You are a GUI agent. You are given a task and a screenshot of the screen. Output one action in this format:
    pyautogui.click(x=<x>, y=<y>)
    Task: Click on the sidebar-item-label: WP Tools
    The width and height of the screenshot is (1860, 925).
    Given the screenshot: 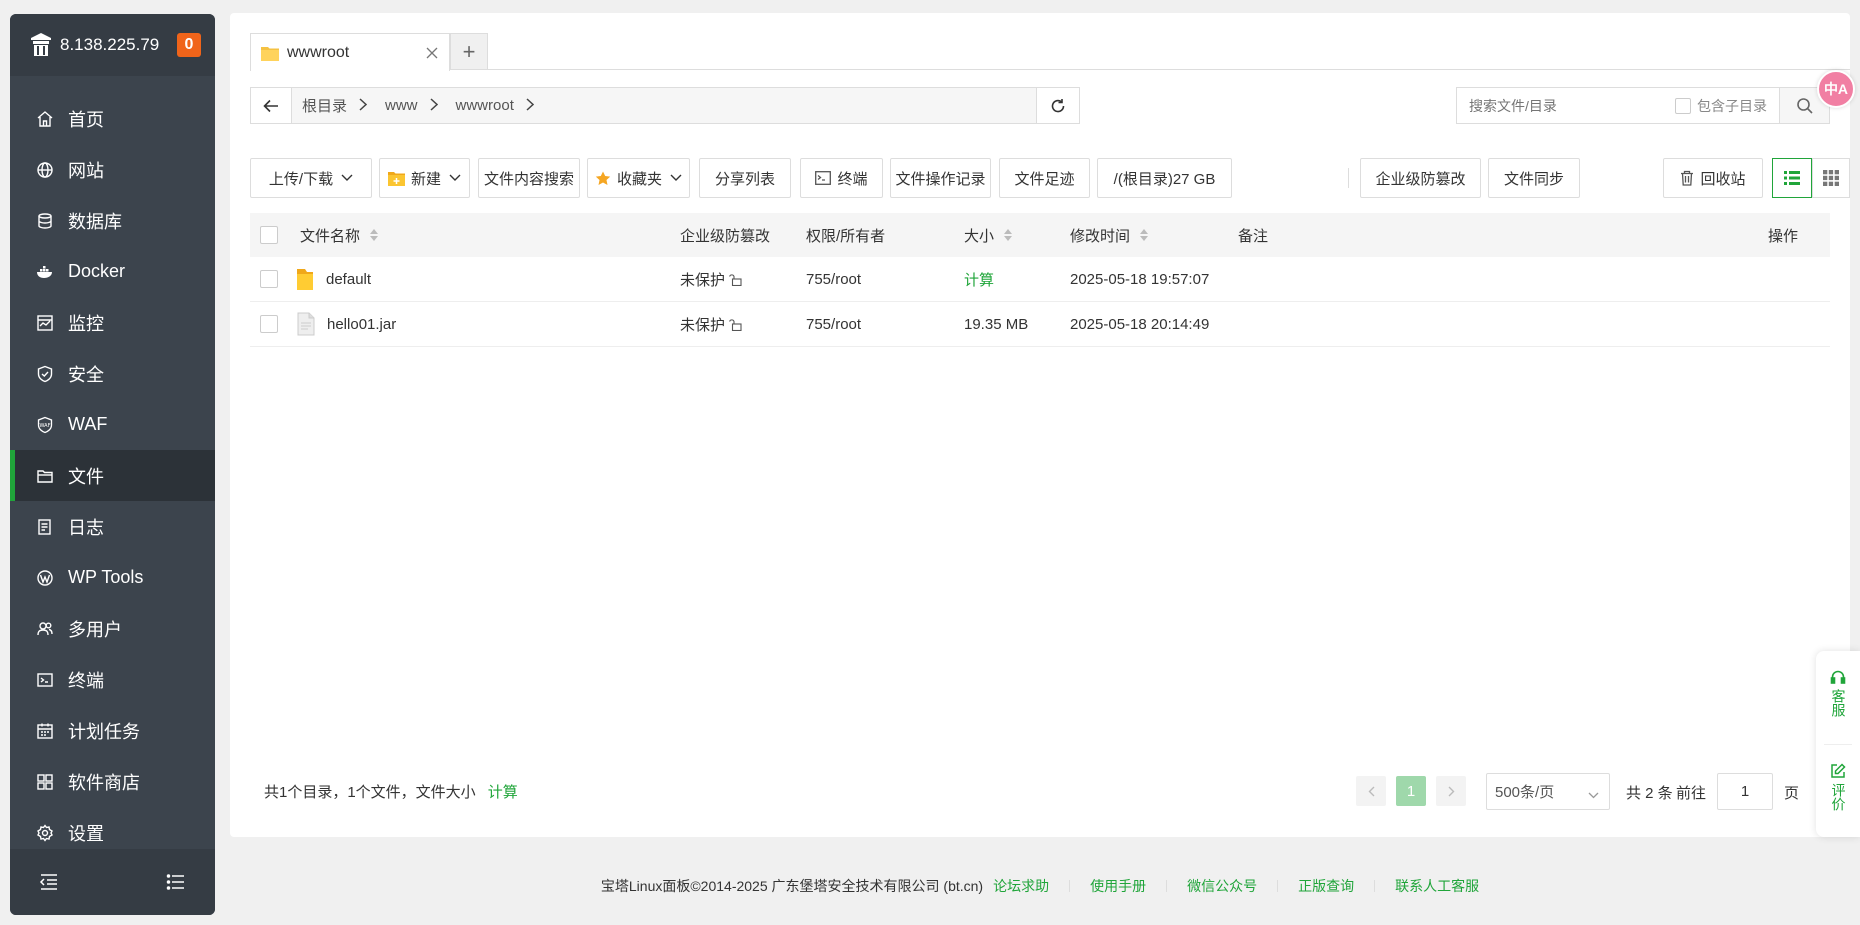 What is the action you would take?
    pyautogui.click(x=106, y=577)
    